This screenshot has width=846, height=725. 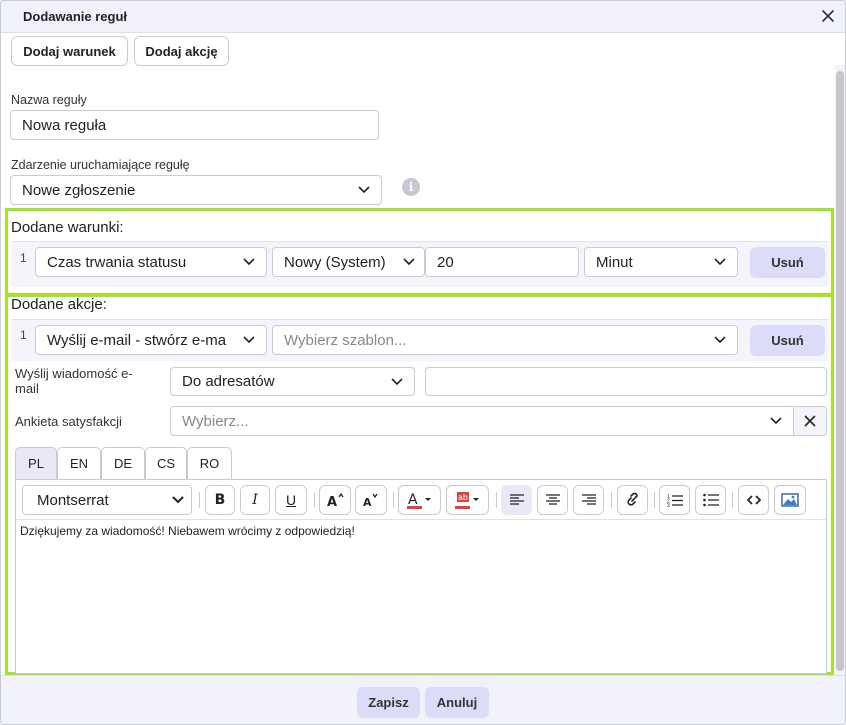 I want to click on highlight-color-icon: ab, so click(x=467, y=500).